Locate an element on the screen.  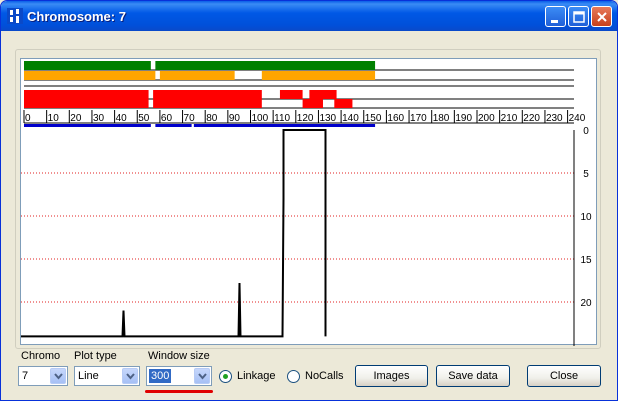
linkage-label: Linkage is located at coordinates (256, 376).